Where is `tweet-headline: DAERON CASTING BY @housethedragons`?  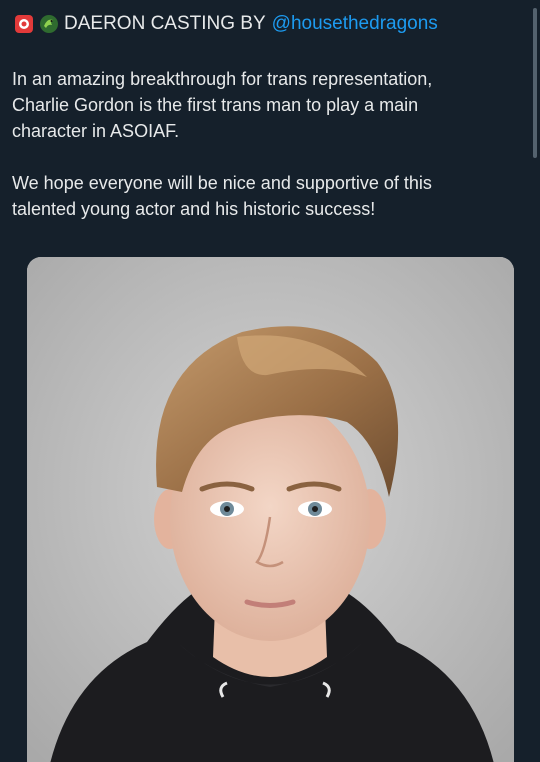
tweet-headline: DAERON CASTING BY @housethedragons is located at coordinates (226, 24).